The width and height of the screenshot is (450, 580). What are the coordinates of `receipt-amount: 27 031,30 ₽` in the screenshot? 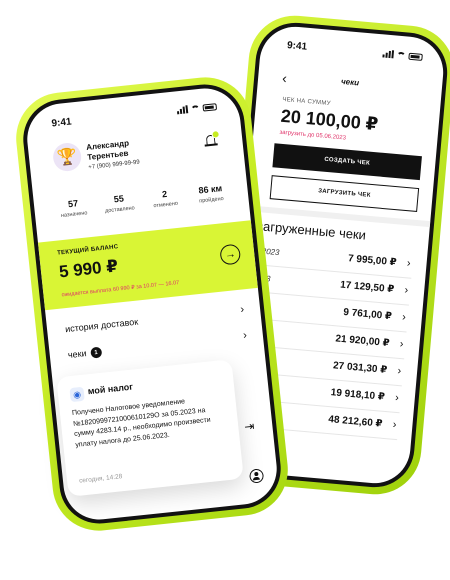 It's located at (360, 368).